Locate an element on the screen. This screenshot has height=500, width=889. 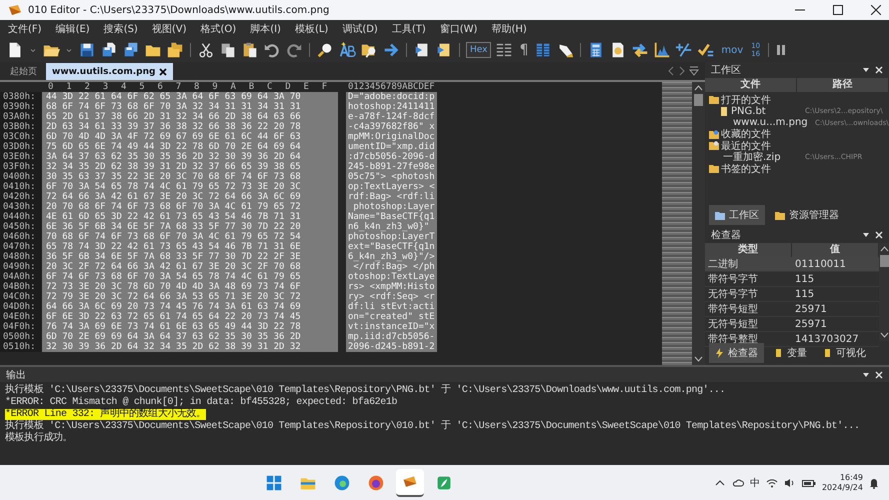
vertical-scrollbar is located at coordinates (884, 292).